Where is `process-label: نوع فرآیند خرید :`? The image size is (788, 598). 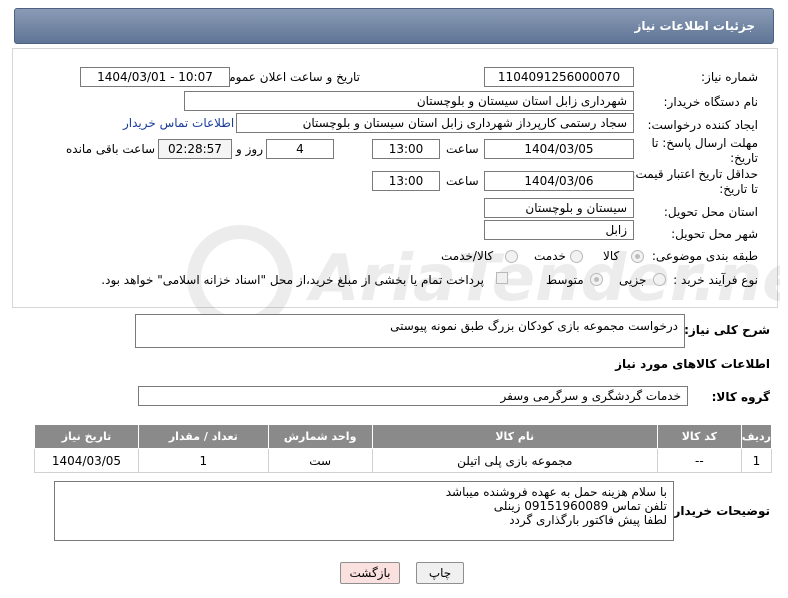 process-label: نوع فرآیند خرید : is located at coordinates (715, 280).